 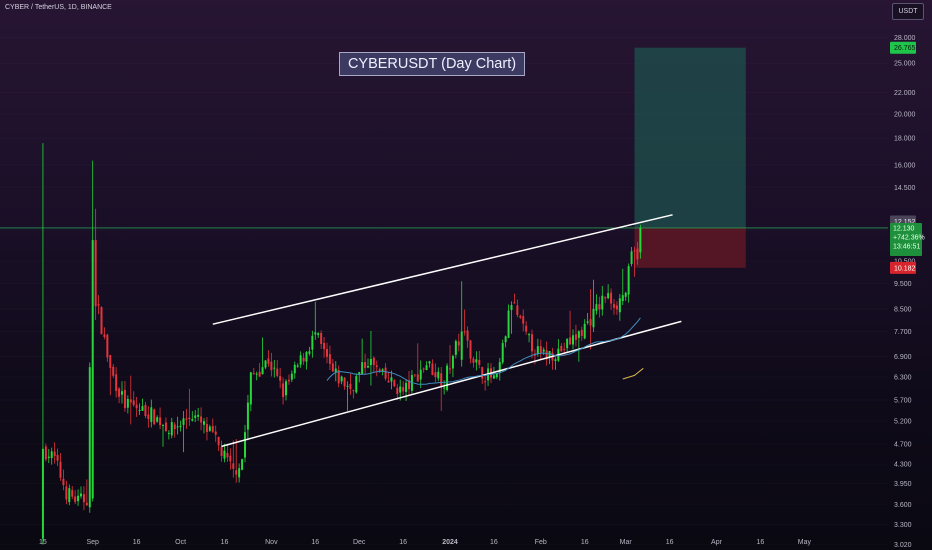 What do you see at coordinates (903, 378) in the screenshot?
I see `price-tick: 6.300` at bounding box center [903, 378].